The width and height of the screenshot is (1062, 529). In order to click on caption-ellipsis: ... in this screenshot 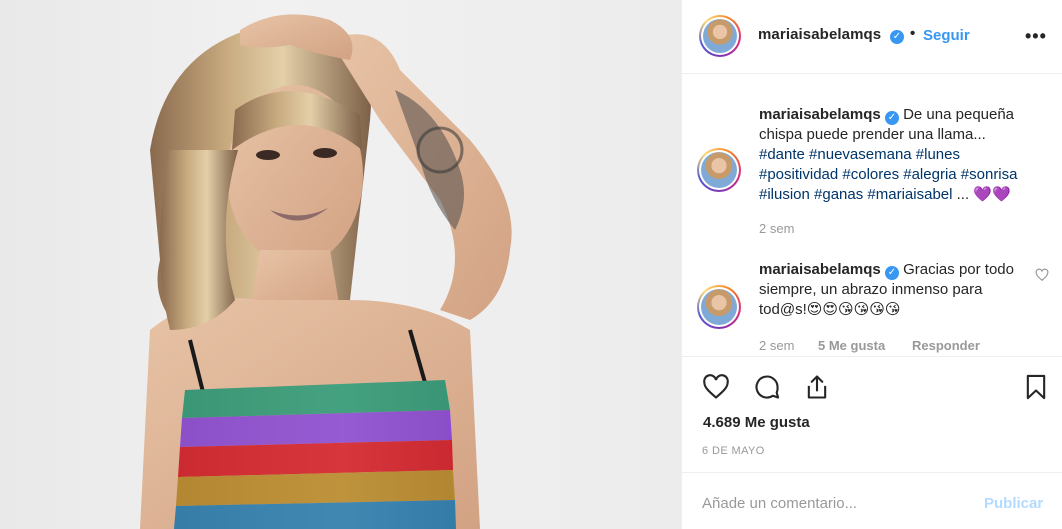, I will do `click(961, 194)`.